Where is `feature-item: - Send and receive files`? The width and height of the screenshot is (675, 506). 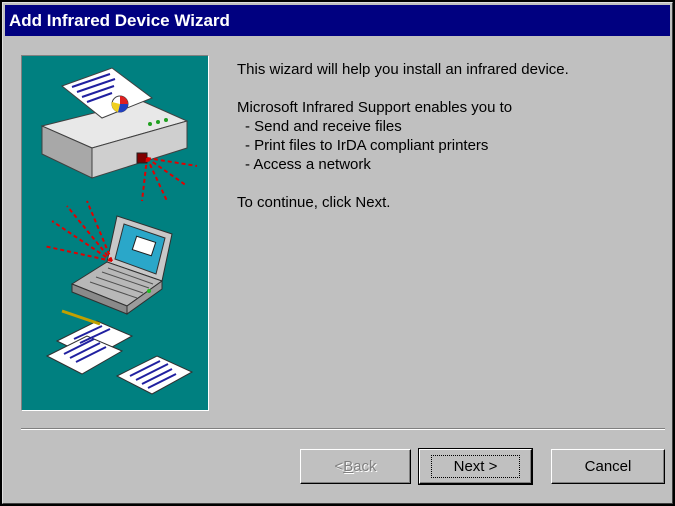 feature-item: - Send and receive files is located at coordinates (323, 126).